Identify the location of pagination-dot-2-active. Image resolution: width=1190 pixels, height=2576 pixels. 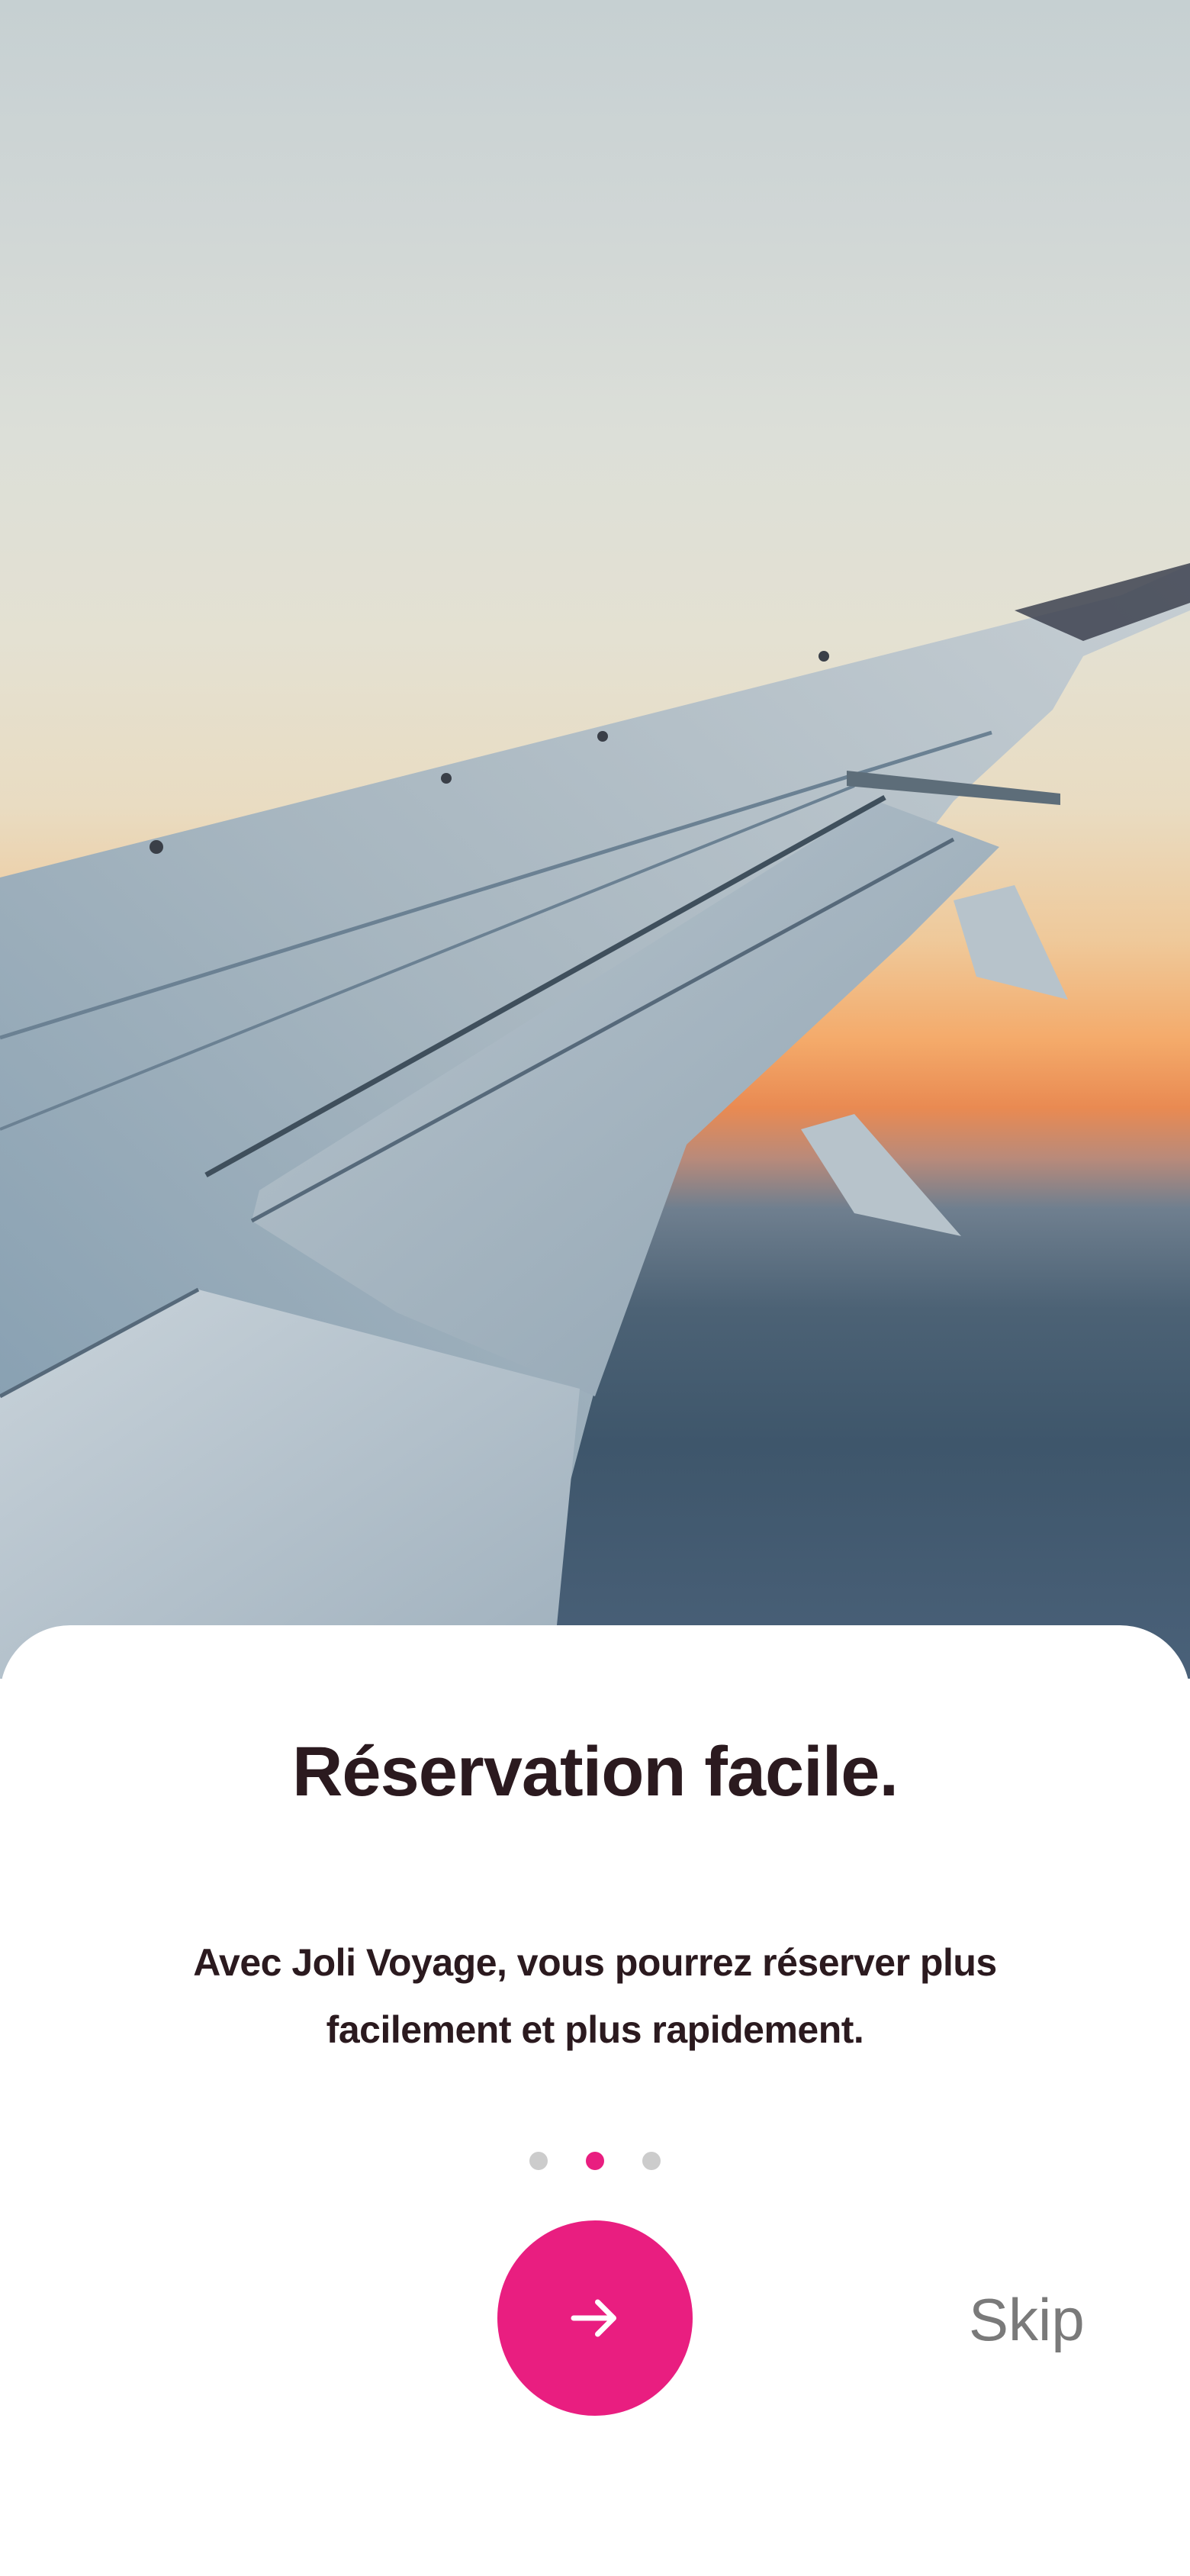
(595, 2161).